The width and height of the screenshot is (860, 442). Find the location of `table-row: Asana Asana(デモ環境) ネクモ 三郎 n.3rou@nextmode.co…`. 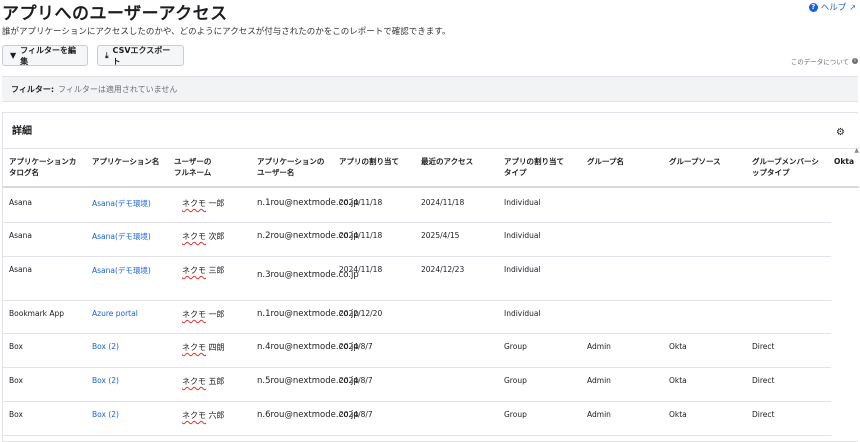

table-row: Asana Asana(デモ環境) ネクモ 三郎 n.3rou@nextmode.co… is located at coordinates (417, 278).